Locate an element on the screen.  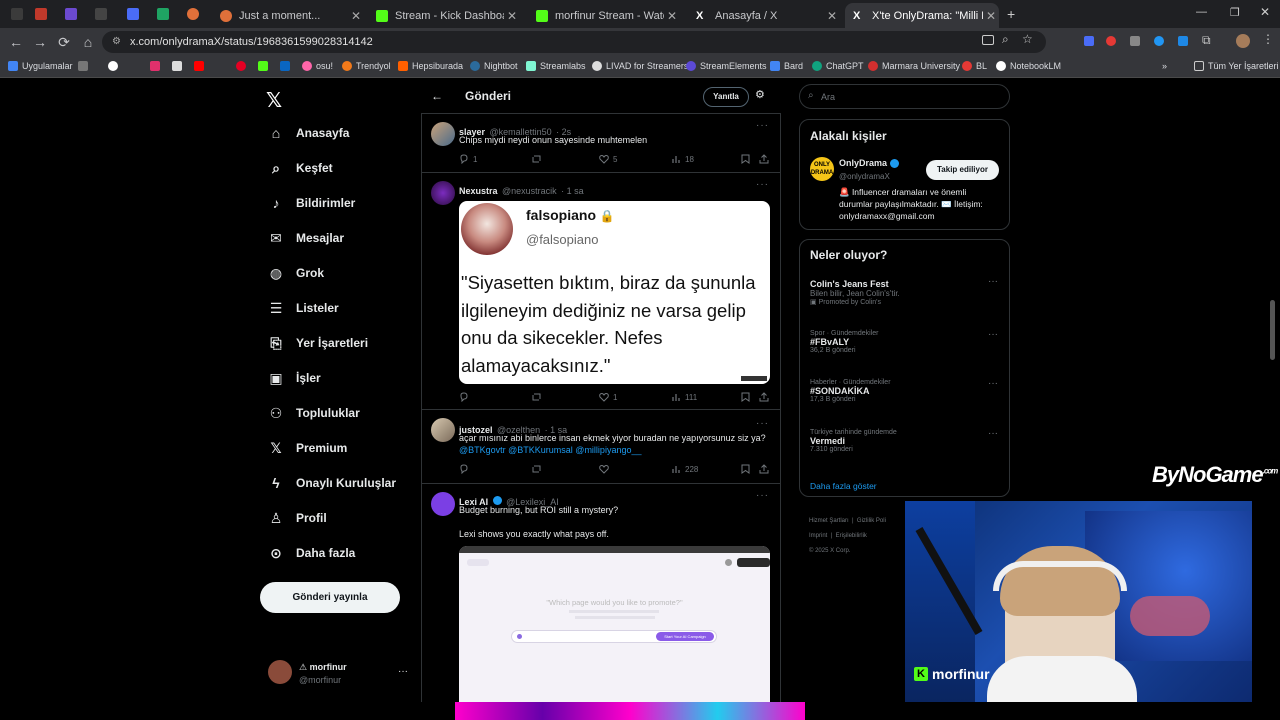
back-arrow-icon: ← is located at coordinates (437, 96).